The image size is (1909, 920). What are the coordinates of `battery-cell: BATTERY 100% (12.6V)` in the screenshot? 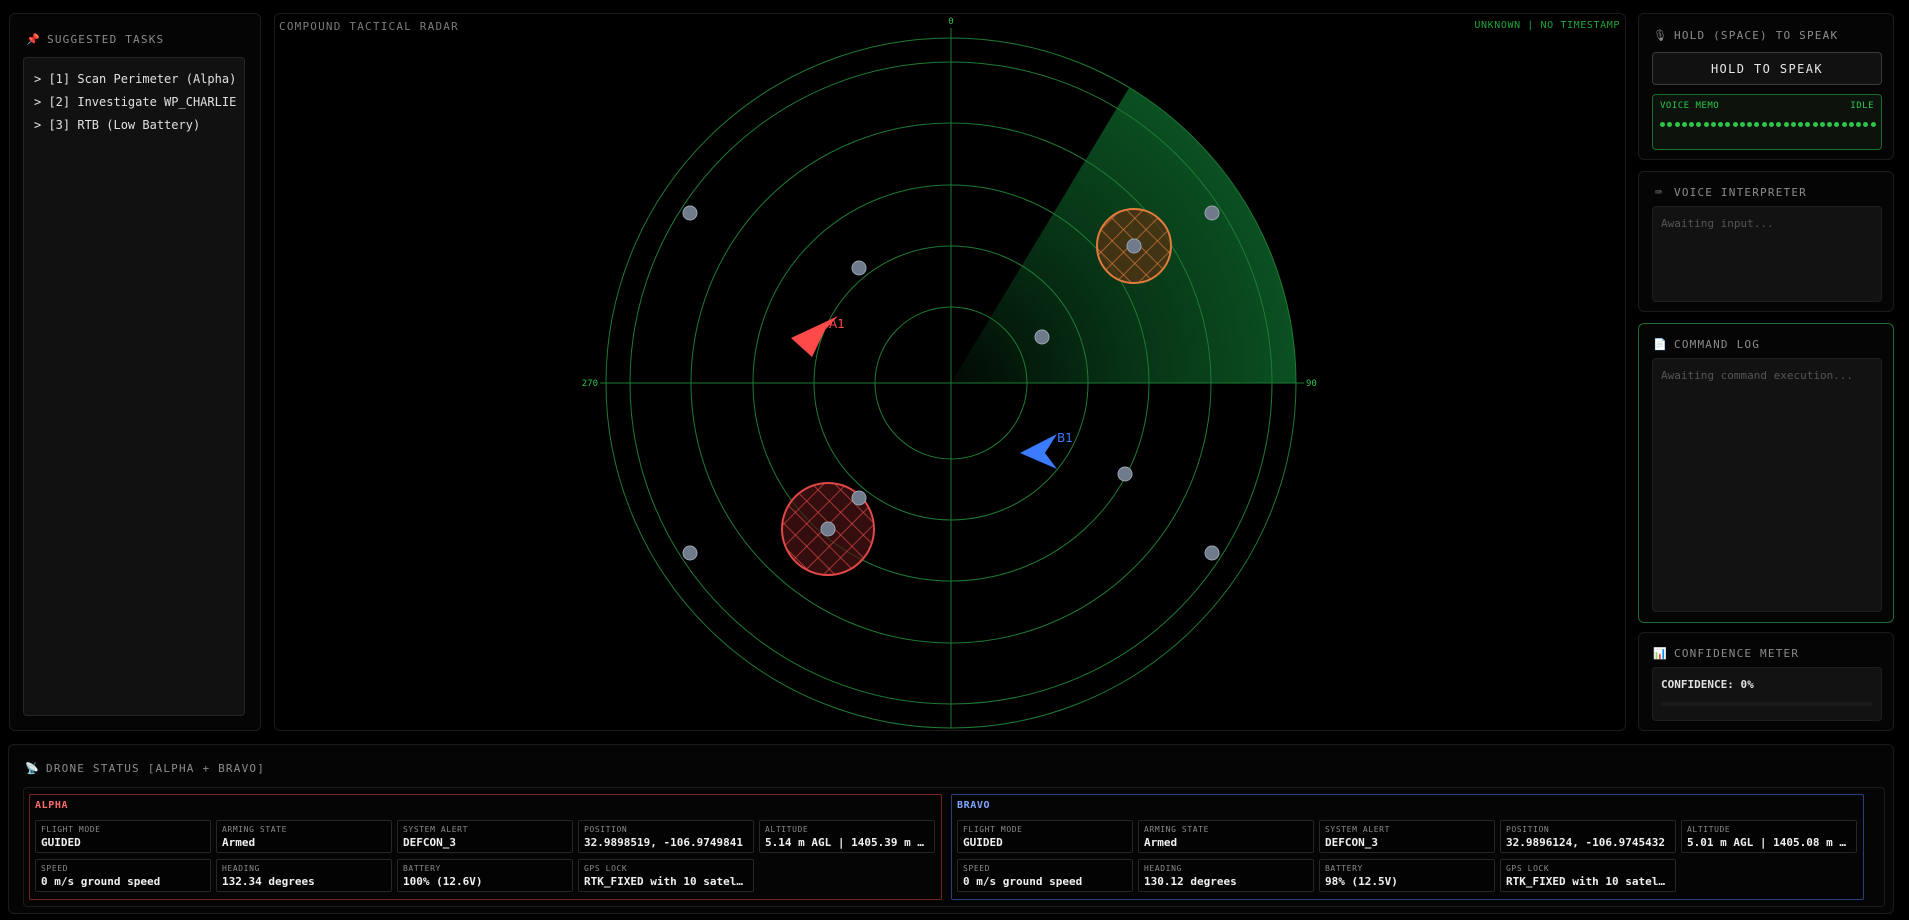 It's located at (485, 875).